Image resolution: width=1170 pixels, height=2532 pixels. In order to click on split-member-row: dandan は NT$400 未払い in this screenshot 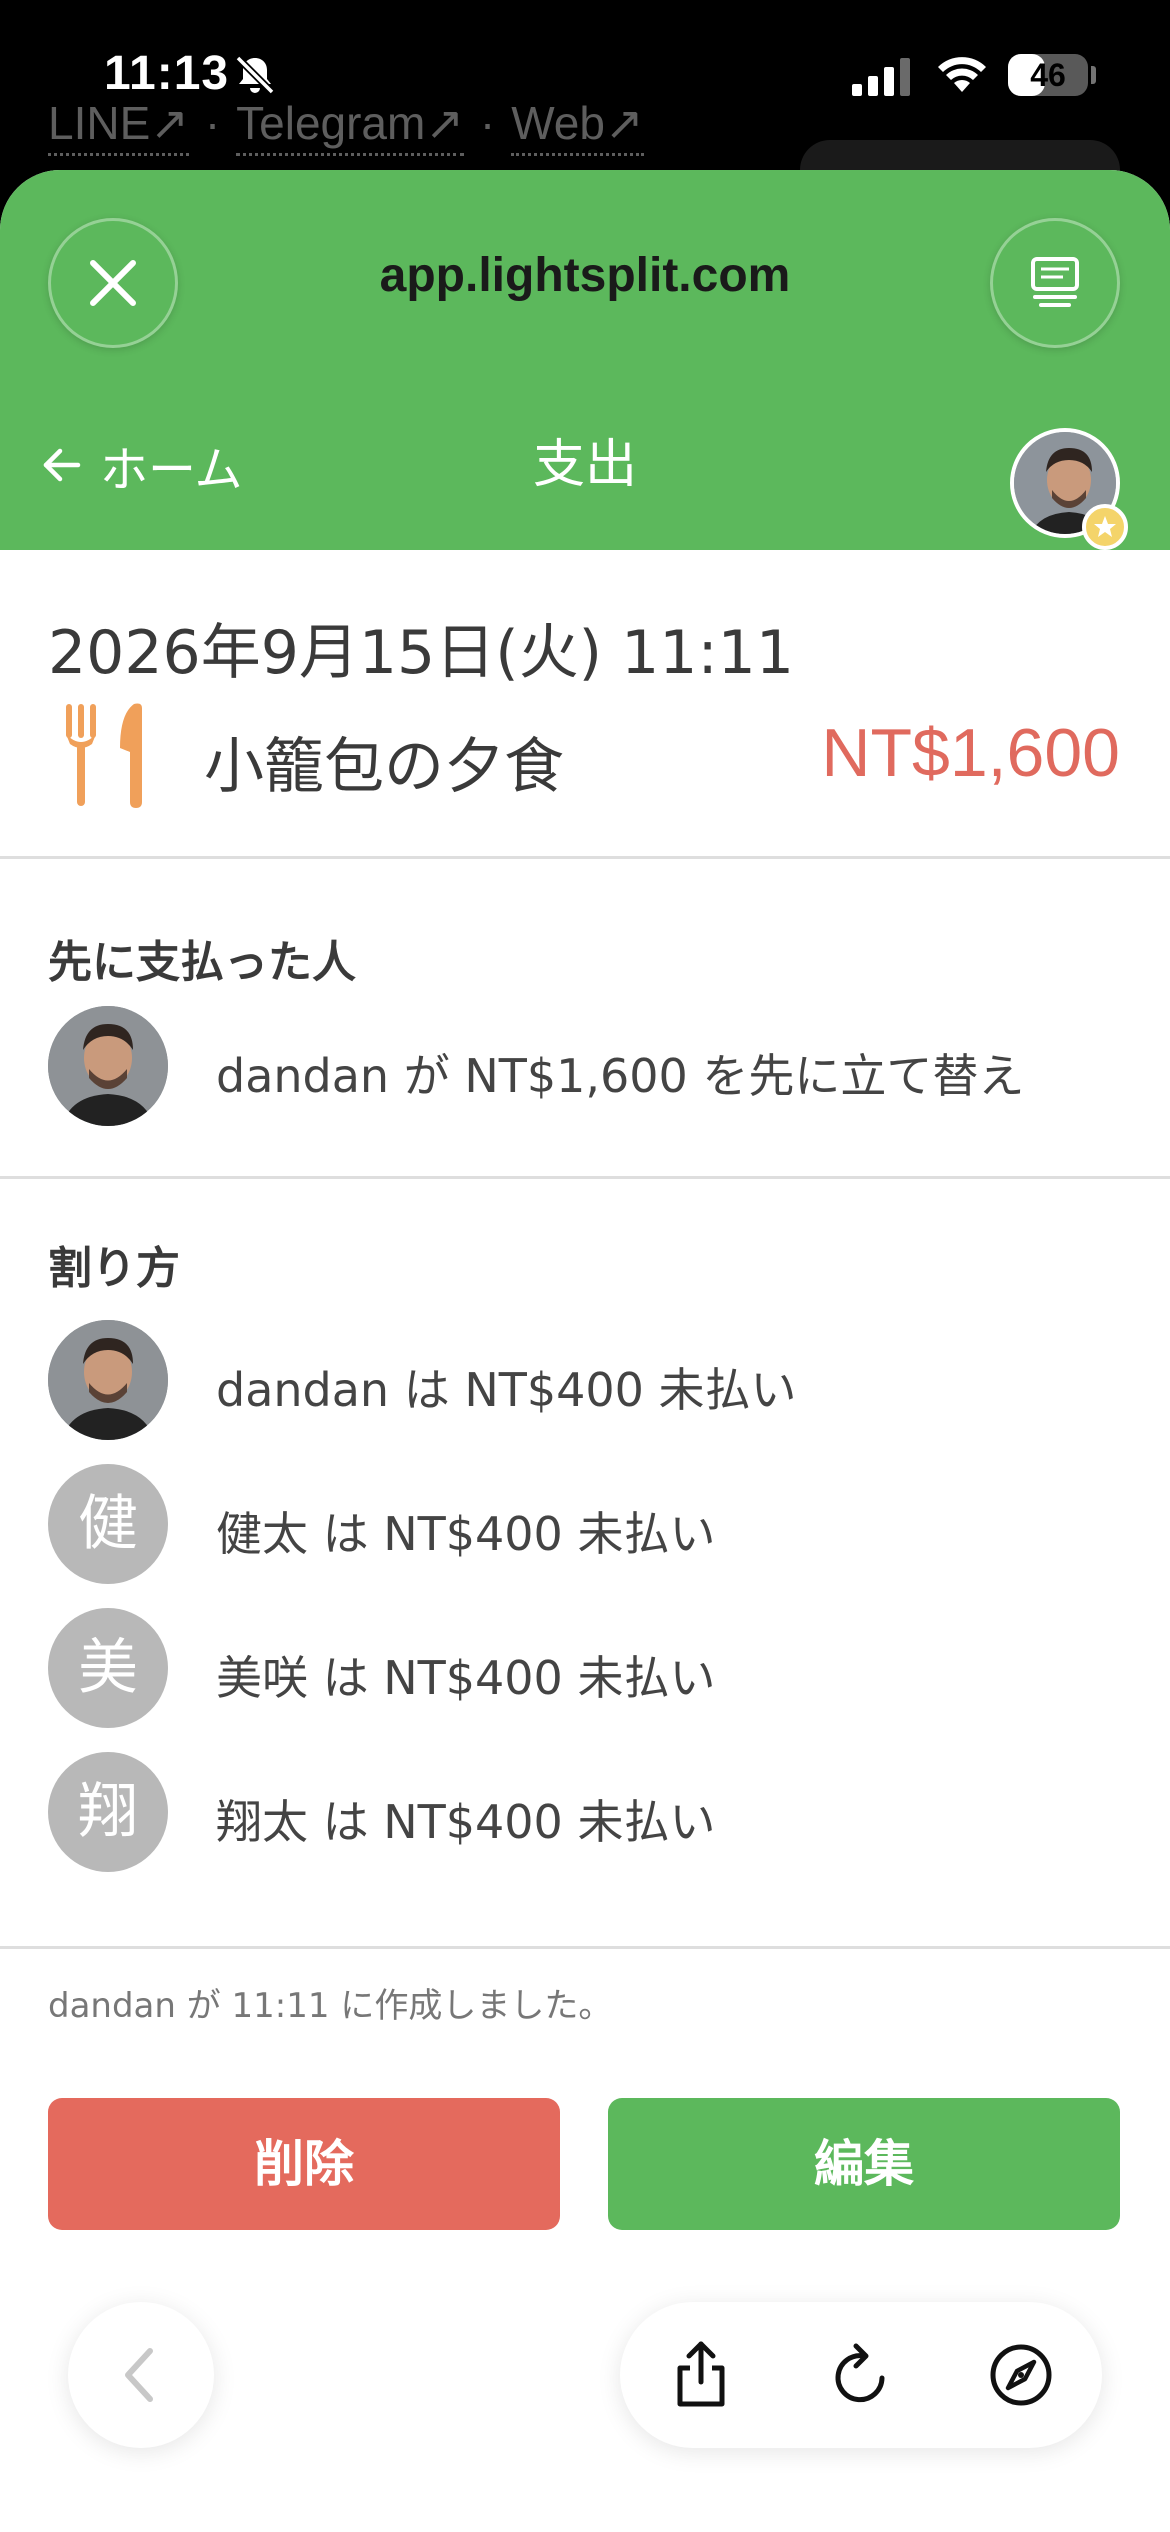, I will do `click(585, 1380)`.